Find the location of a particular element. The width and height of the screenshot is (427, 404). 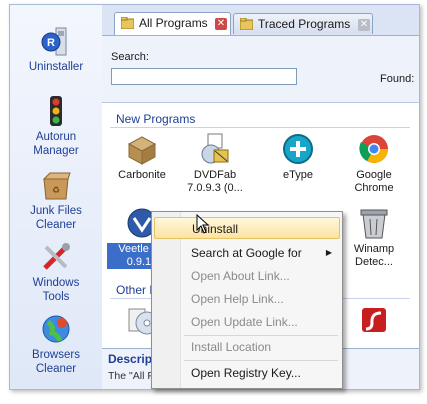

sidebar-label: Windows Tools is located at coordinates (56, 290).